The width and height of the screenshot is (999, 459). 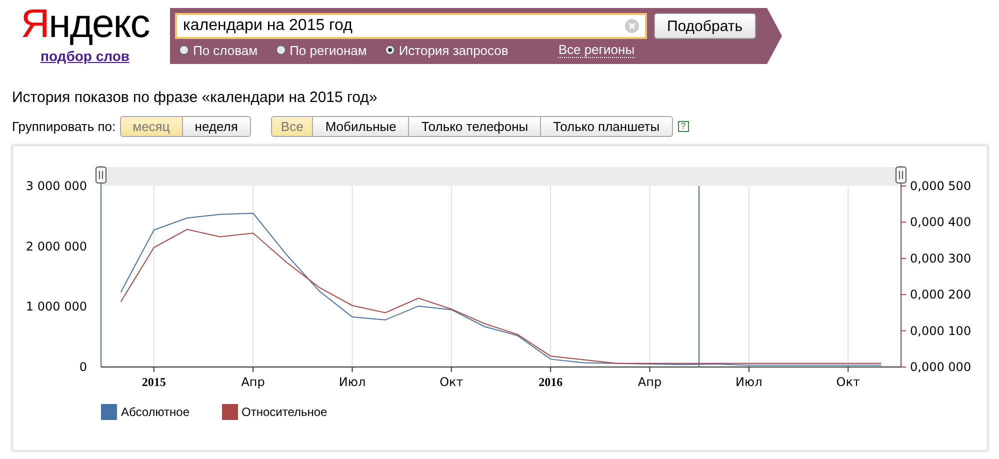 What do you see at coordinates (154, 382) in the screenshot?
I see `x-tick-label: 2015` at bounding box center [154, 382].